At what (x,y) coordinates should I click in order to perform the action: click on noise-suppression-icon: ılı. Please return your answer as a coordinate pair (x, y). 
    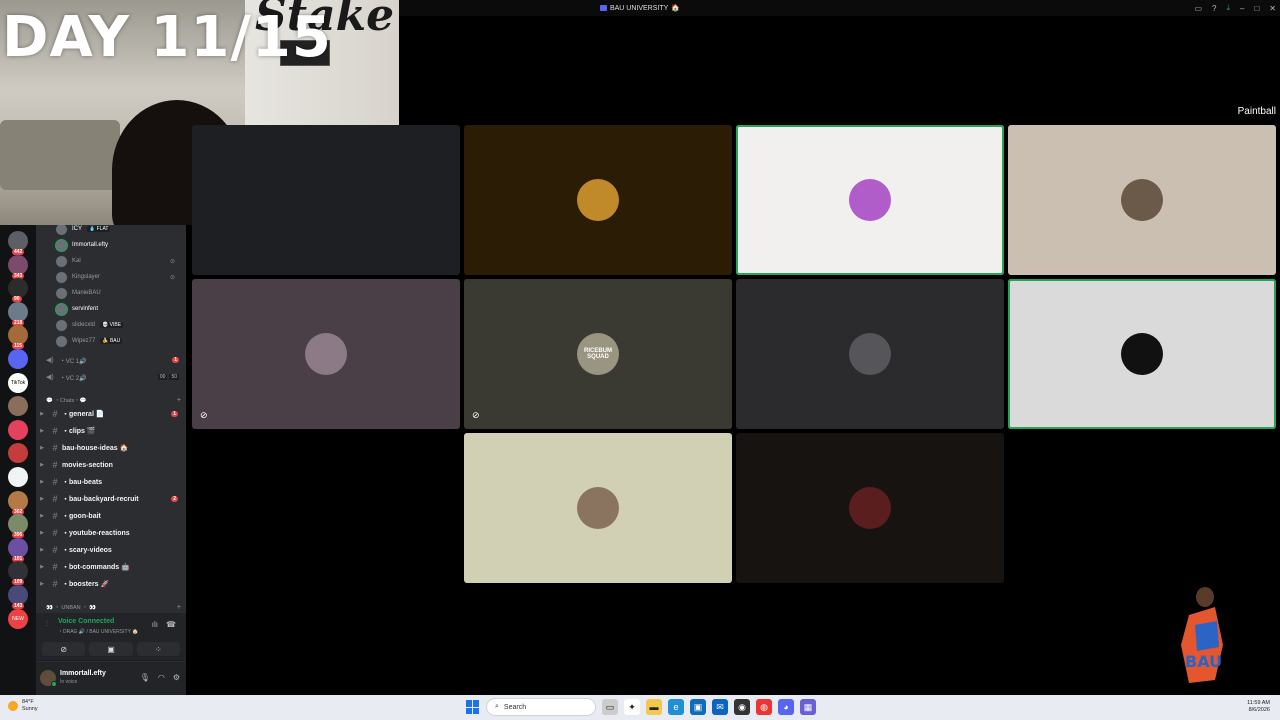
    Looking at the image, I should click on (155, 624).